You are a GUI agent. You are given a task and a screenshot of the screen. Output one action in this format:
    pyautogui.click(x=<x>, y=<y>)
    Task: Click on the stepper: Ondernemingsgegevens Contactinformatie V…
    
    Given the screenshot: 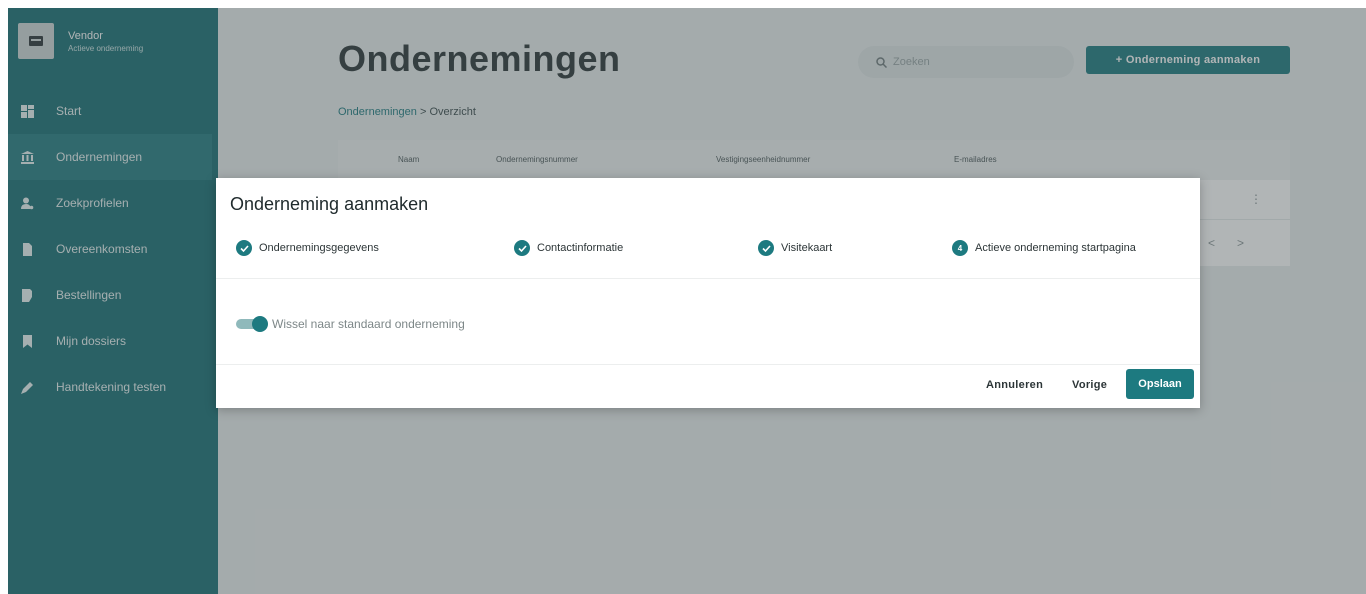 What is the action you would take?
    pyautogui.click(x=708, y=257)
    